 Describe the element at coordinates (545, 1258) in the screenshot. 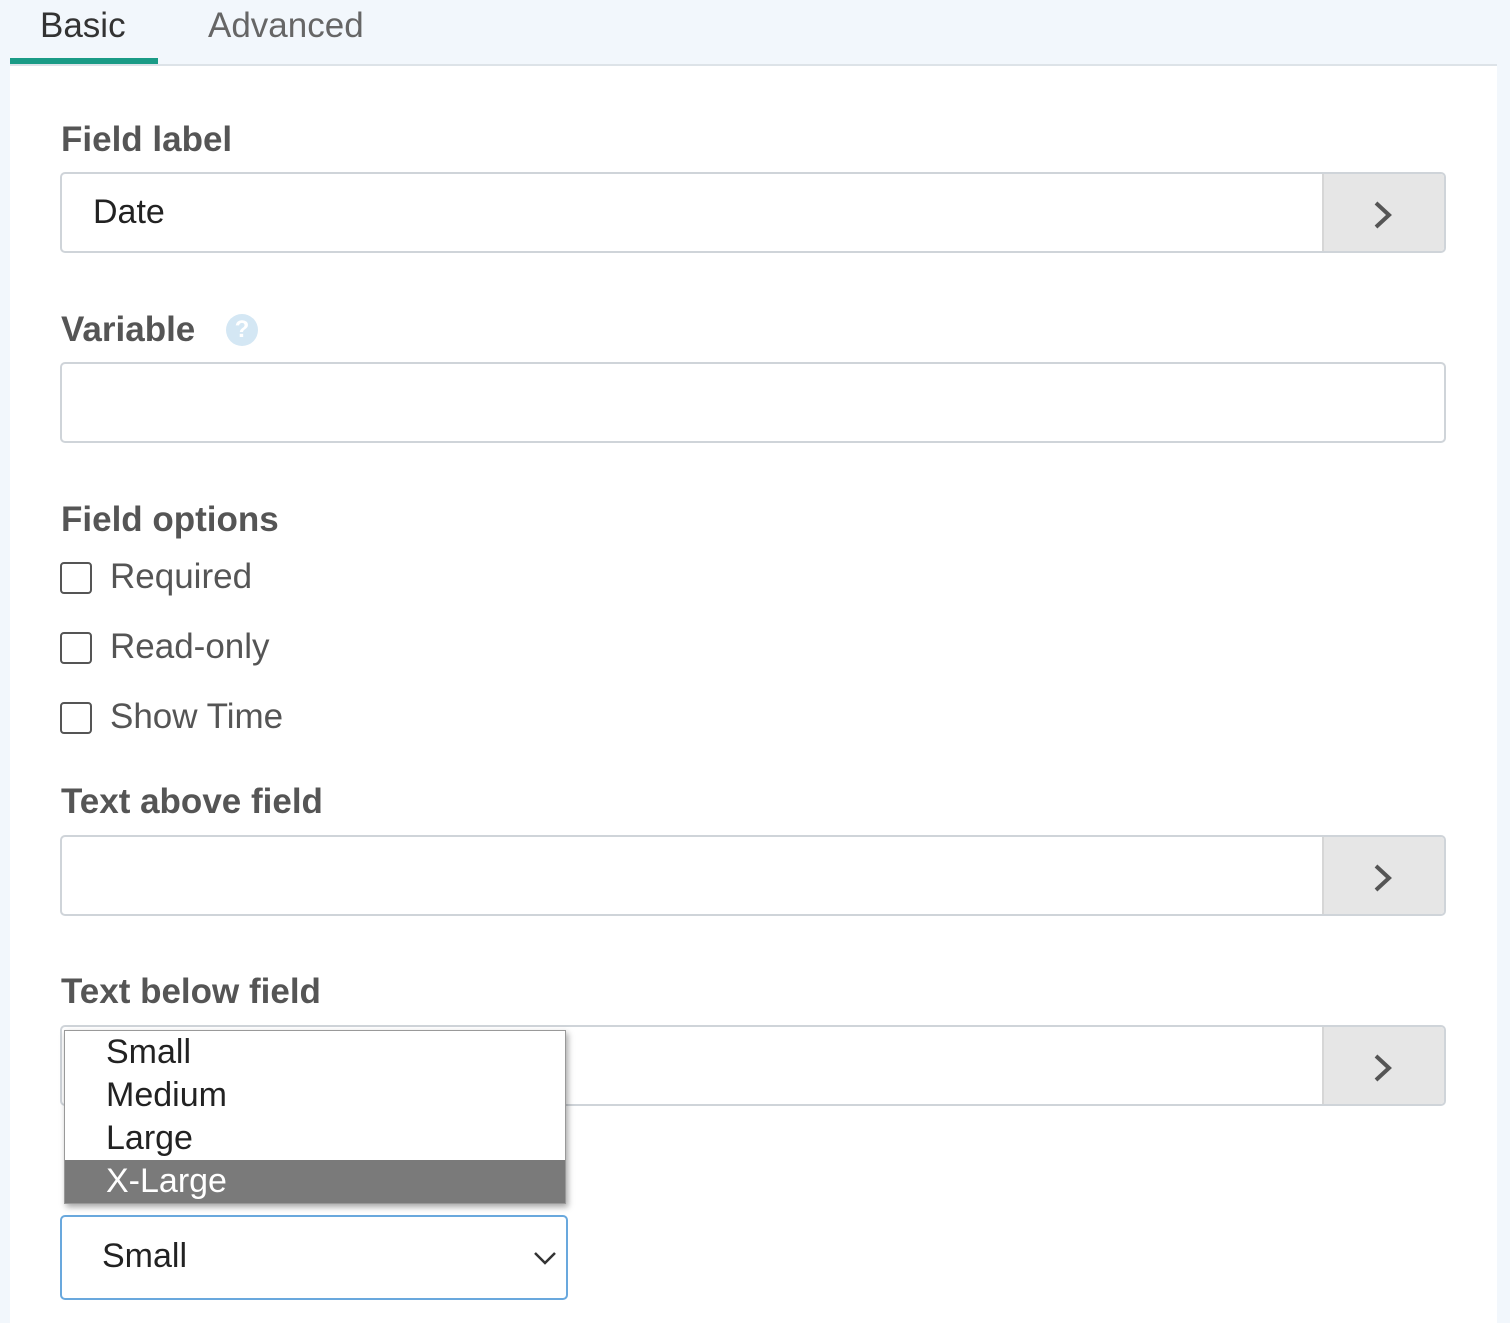

I see `chevron-down-icon` at that location.